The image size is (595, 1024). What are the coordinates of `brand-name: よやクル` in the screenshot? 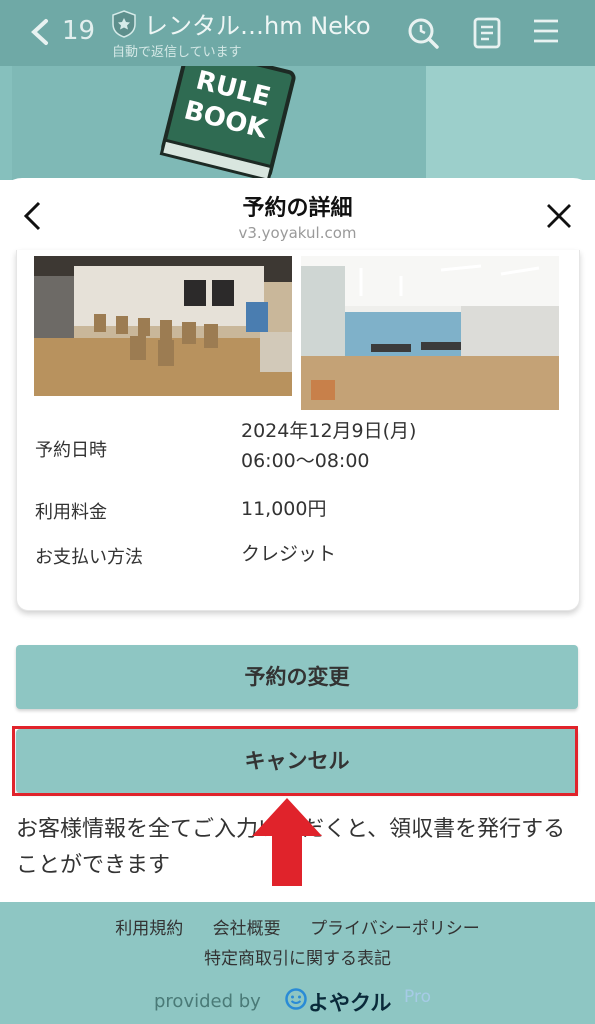 It's located at (350, 1003).